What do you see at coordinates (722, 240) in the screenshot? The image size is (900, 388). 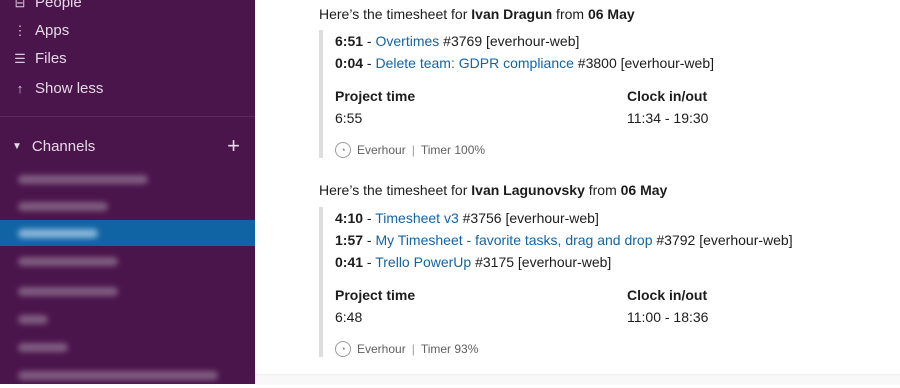 I see `task-info: #3792 [everhour-web]` at bounding box center [722, 240].